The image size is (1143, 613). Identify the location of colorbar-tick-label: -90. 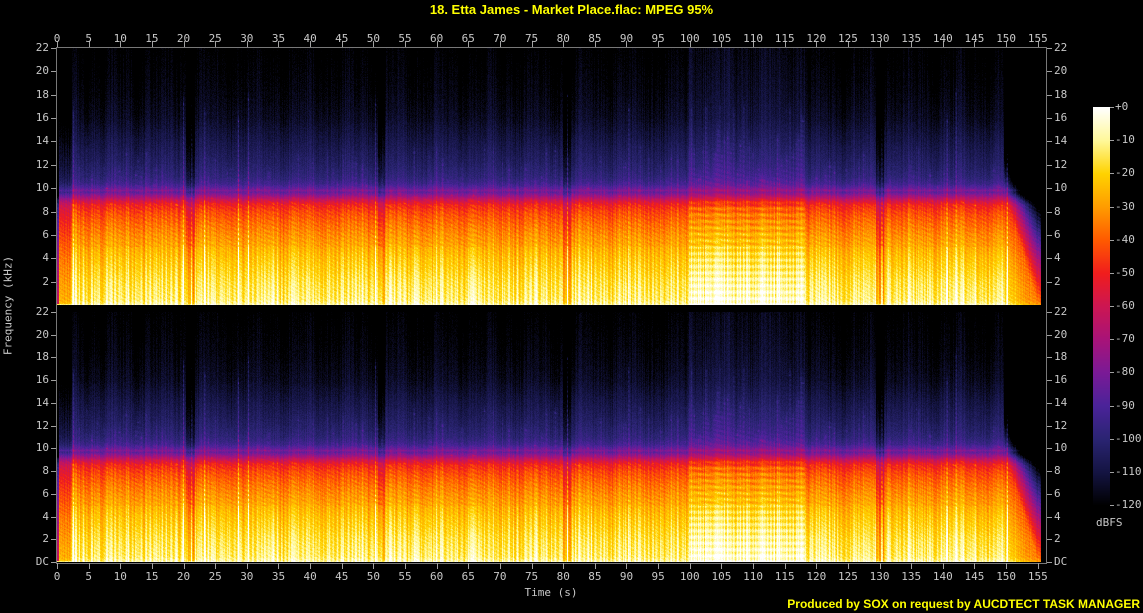
(1125, 405).